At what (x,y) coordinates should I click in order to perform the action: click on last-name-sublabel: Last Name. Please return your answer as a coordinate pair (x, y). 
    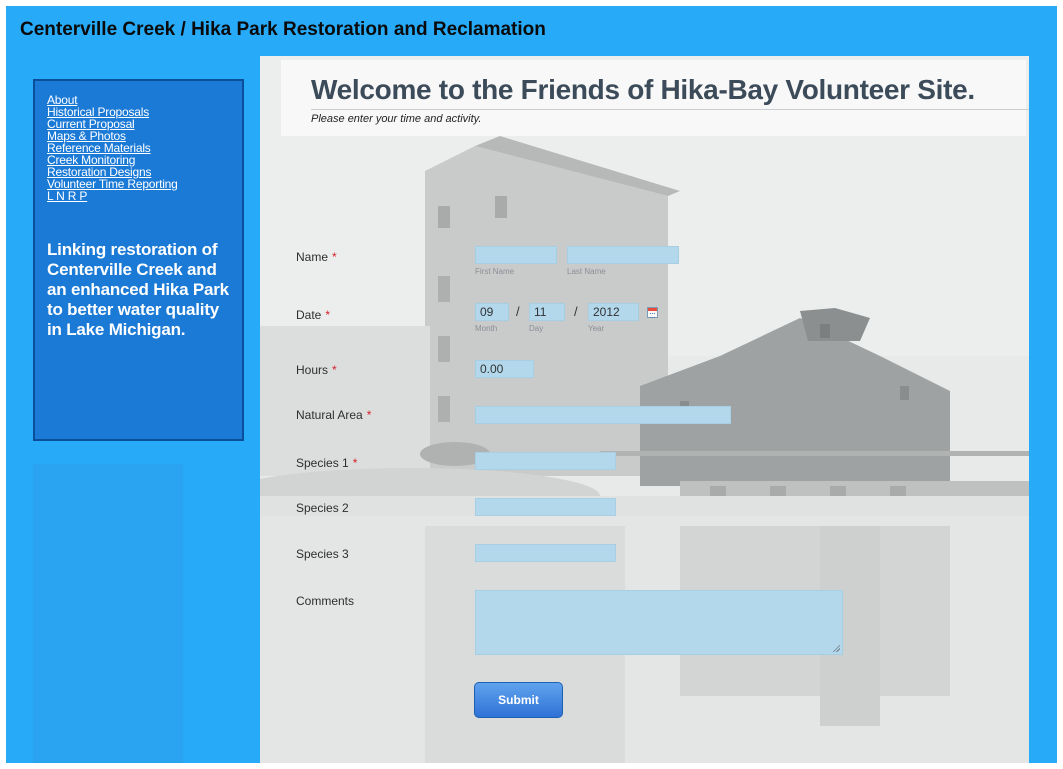
    Looking at the image, I should click on (586, 271).